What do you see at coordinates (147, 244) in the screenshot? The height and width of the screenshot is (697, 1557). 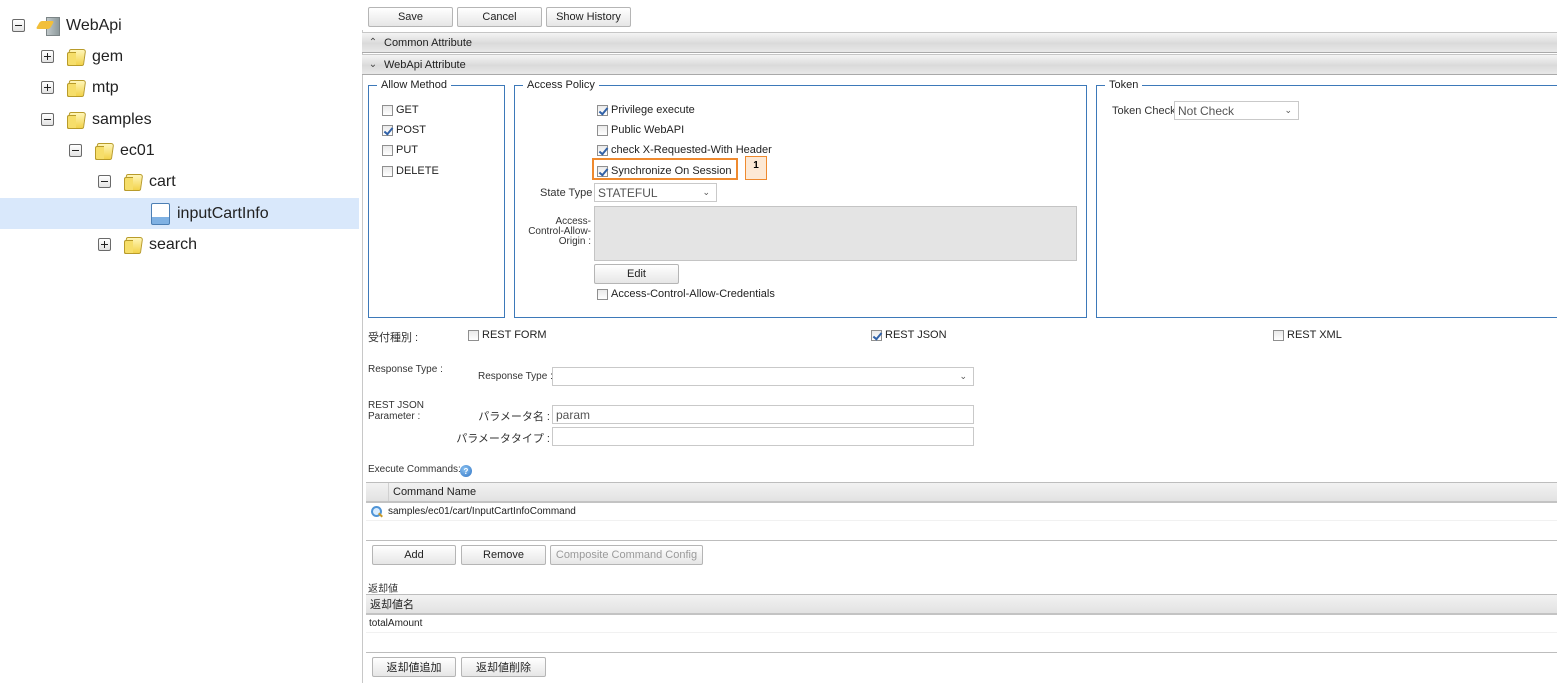 I see `tree-node-search: search` at bounding box center [147, 244].